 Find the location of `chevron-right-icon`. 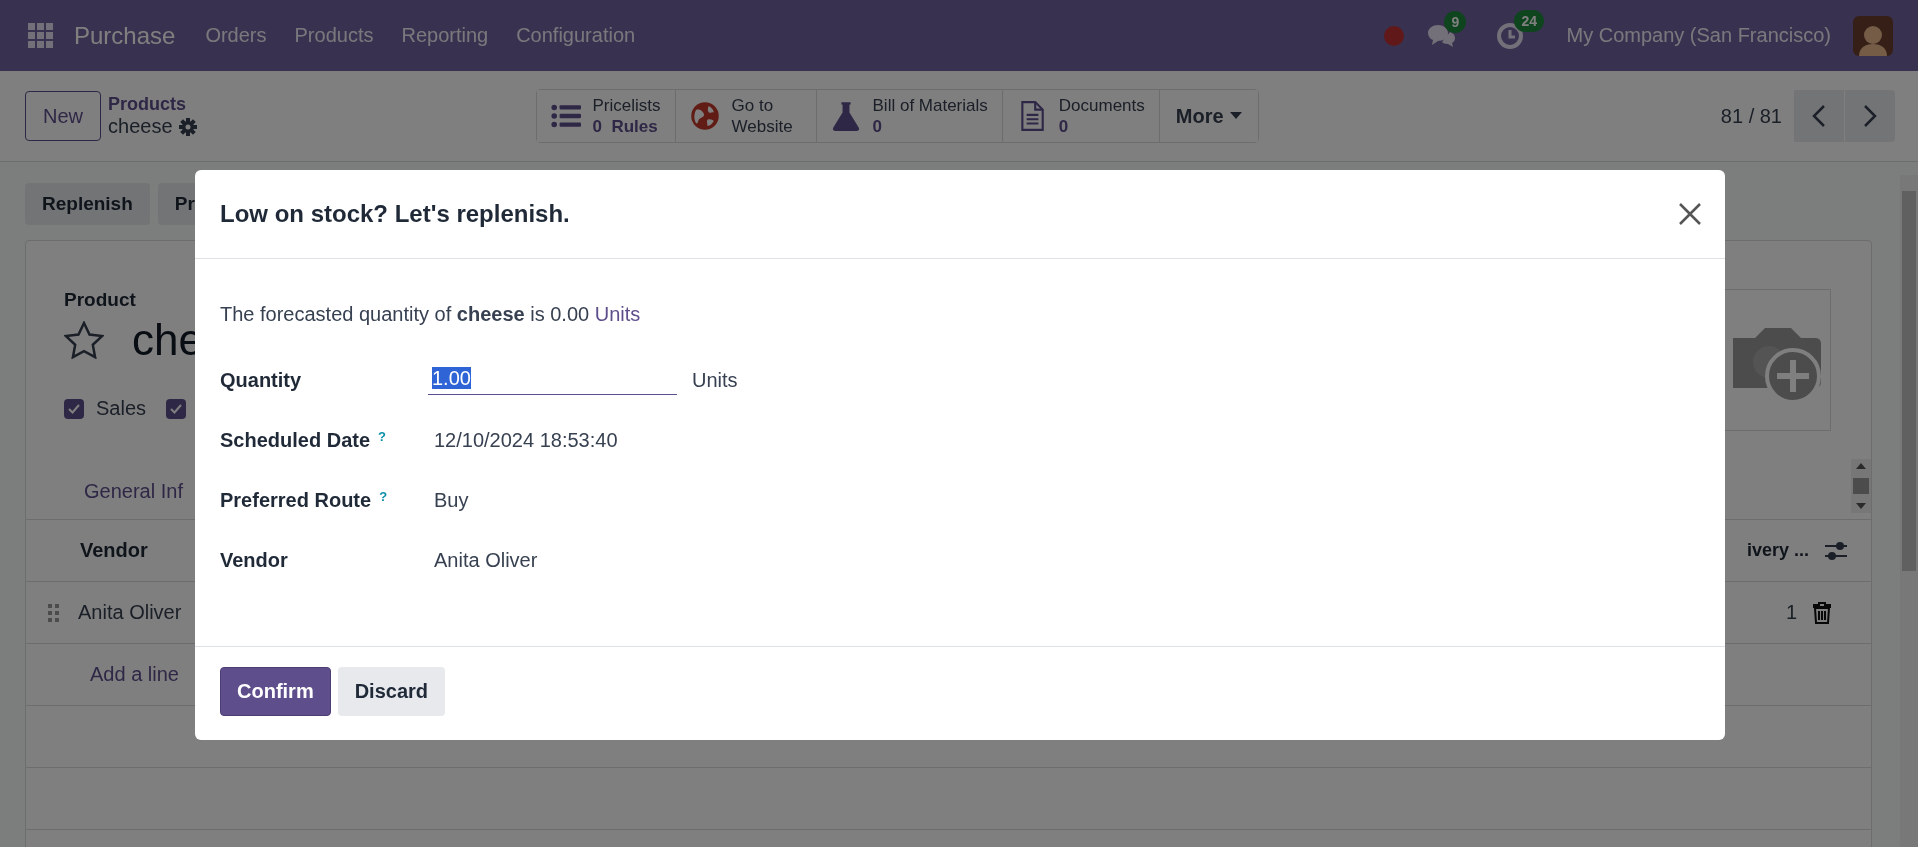

chevron-right-icon is located at coordinates (1870, 116).